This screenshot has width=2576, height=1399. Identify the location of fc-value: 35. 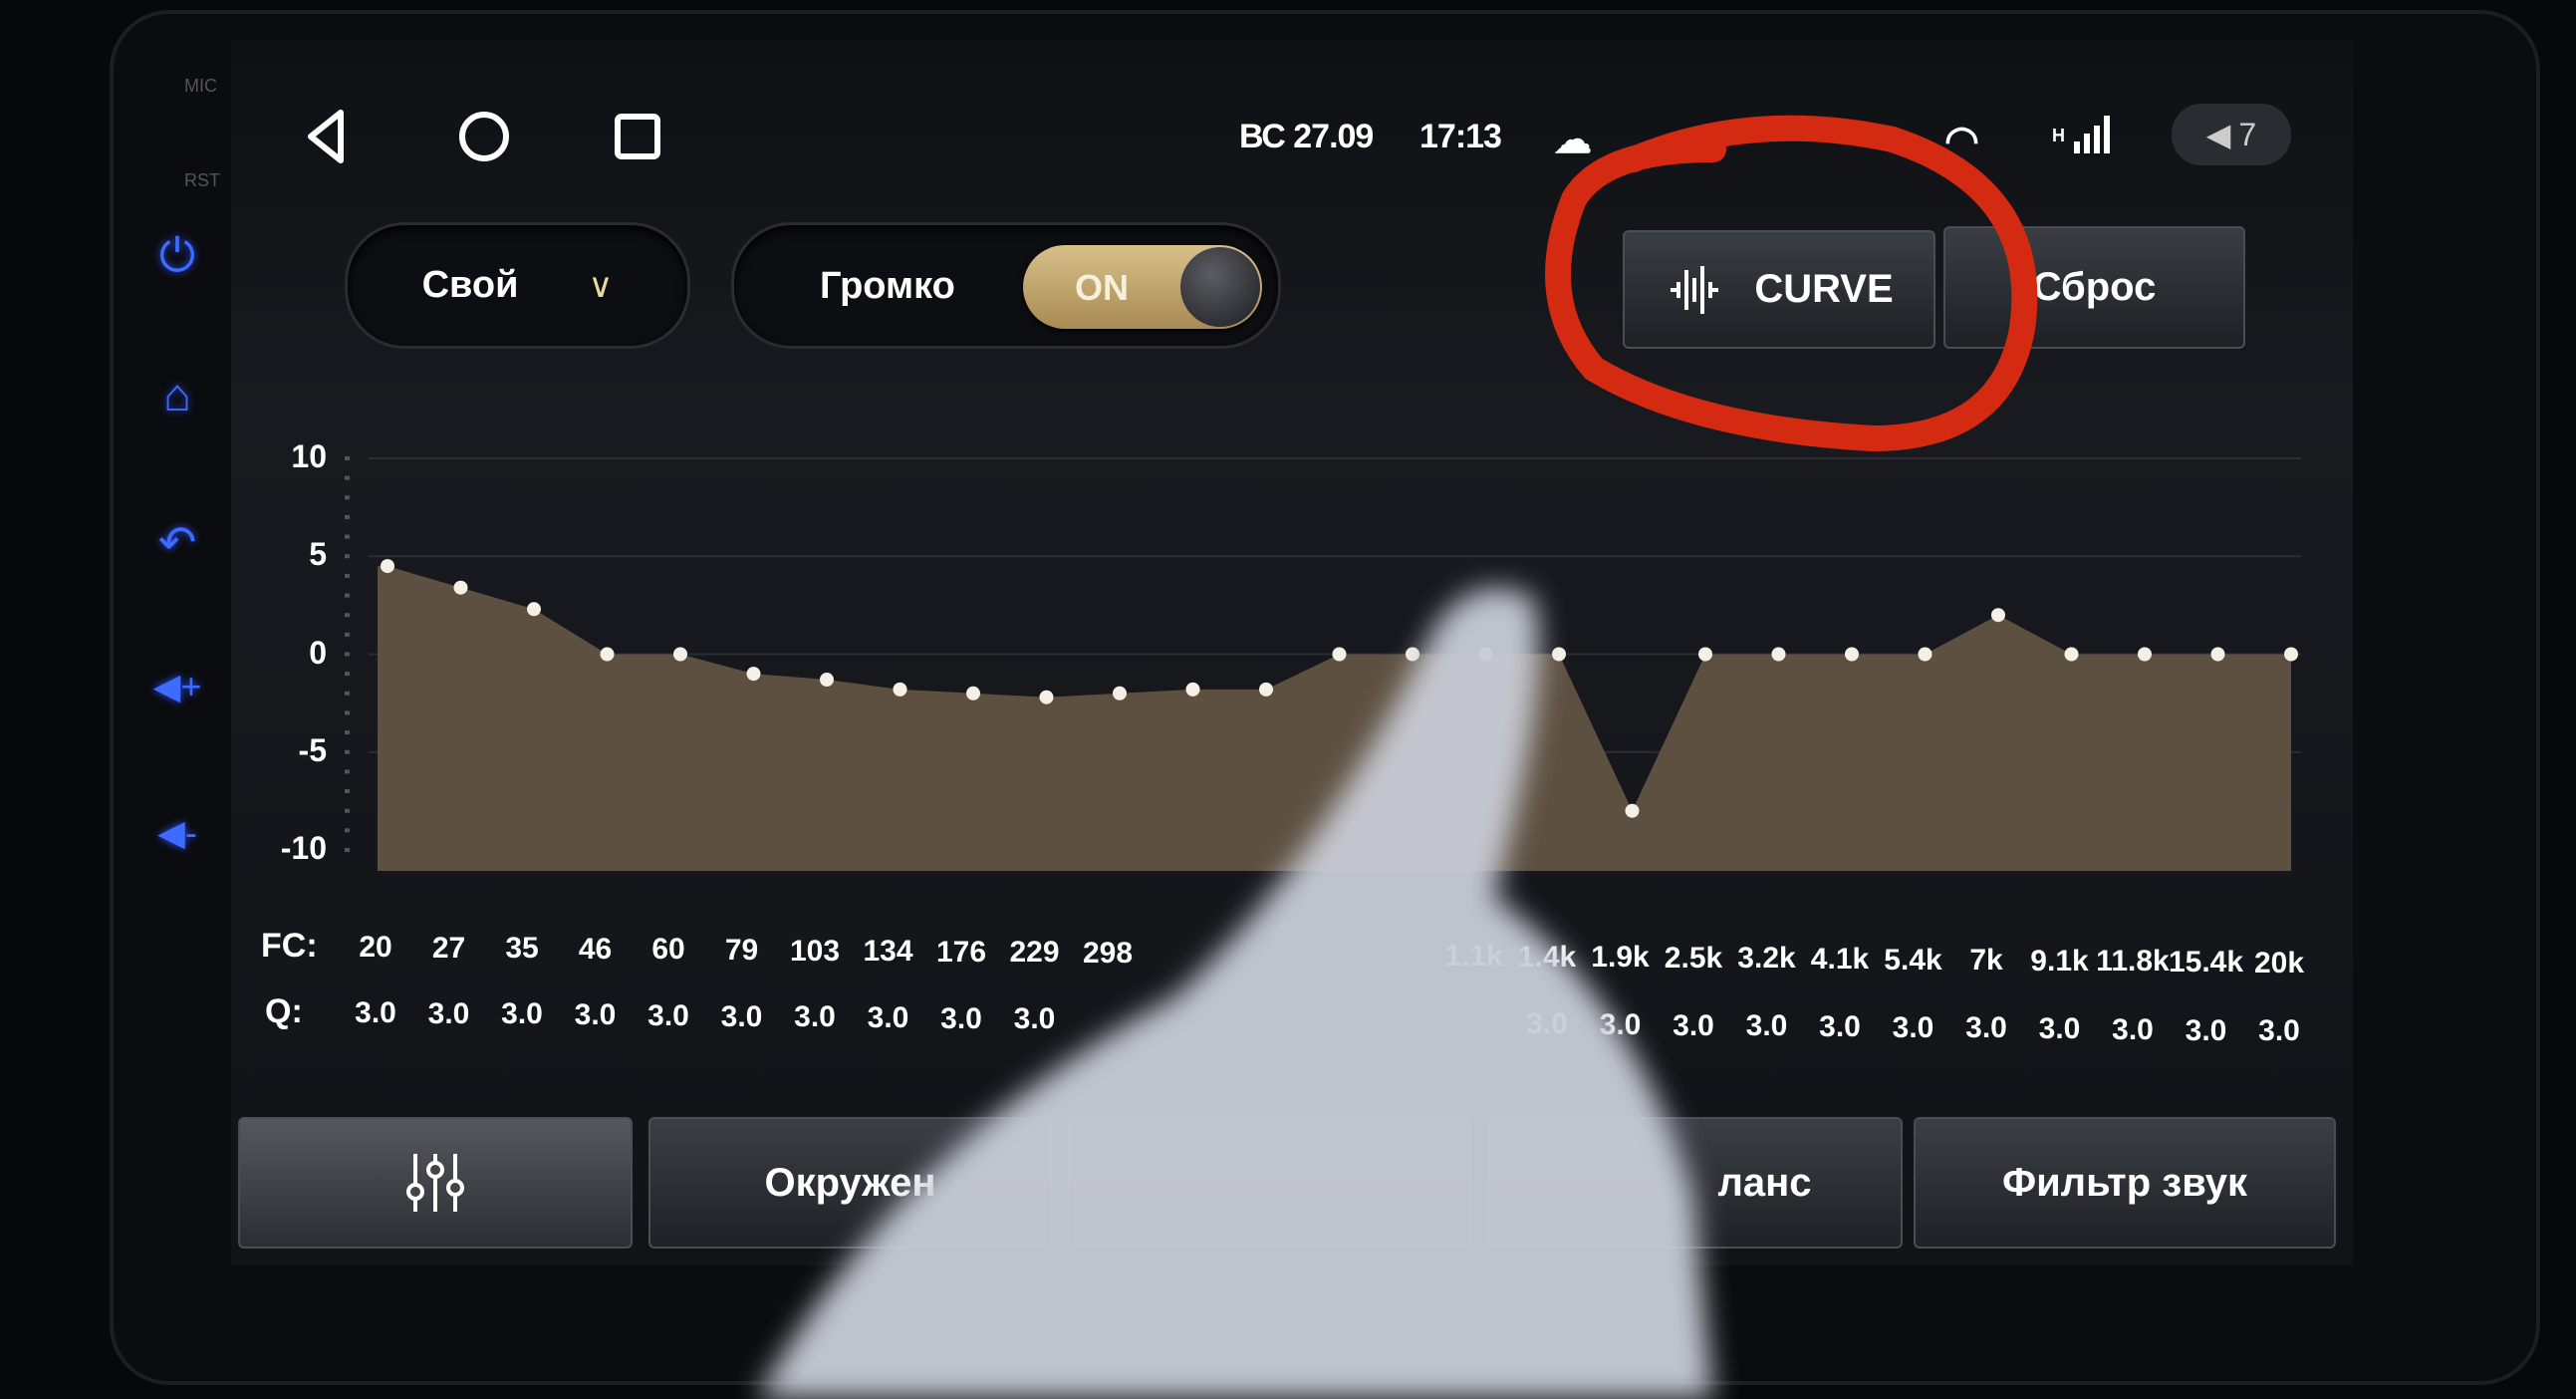
(522, 949).